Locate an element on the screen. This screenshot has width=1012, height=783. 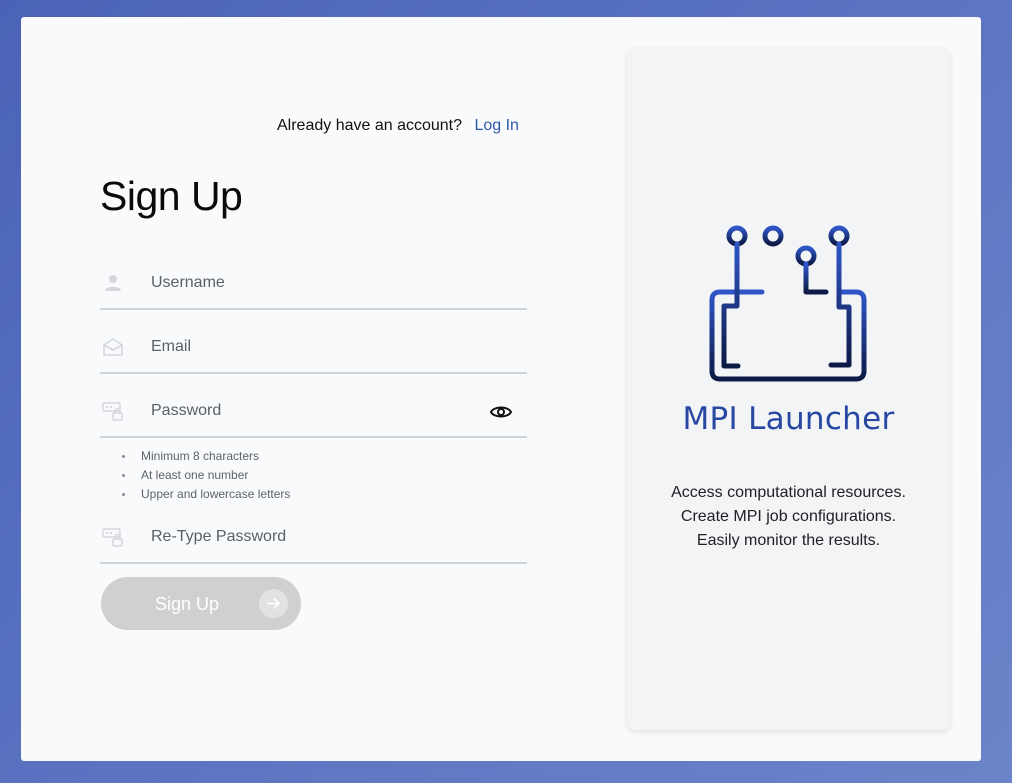
brand-name: MPI Launcher is located at coordinates (788, 419).